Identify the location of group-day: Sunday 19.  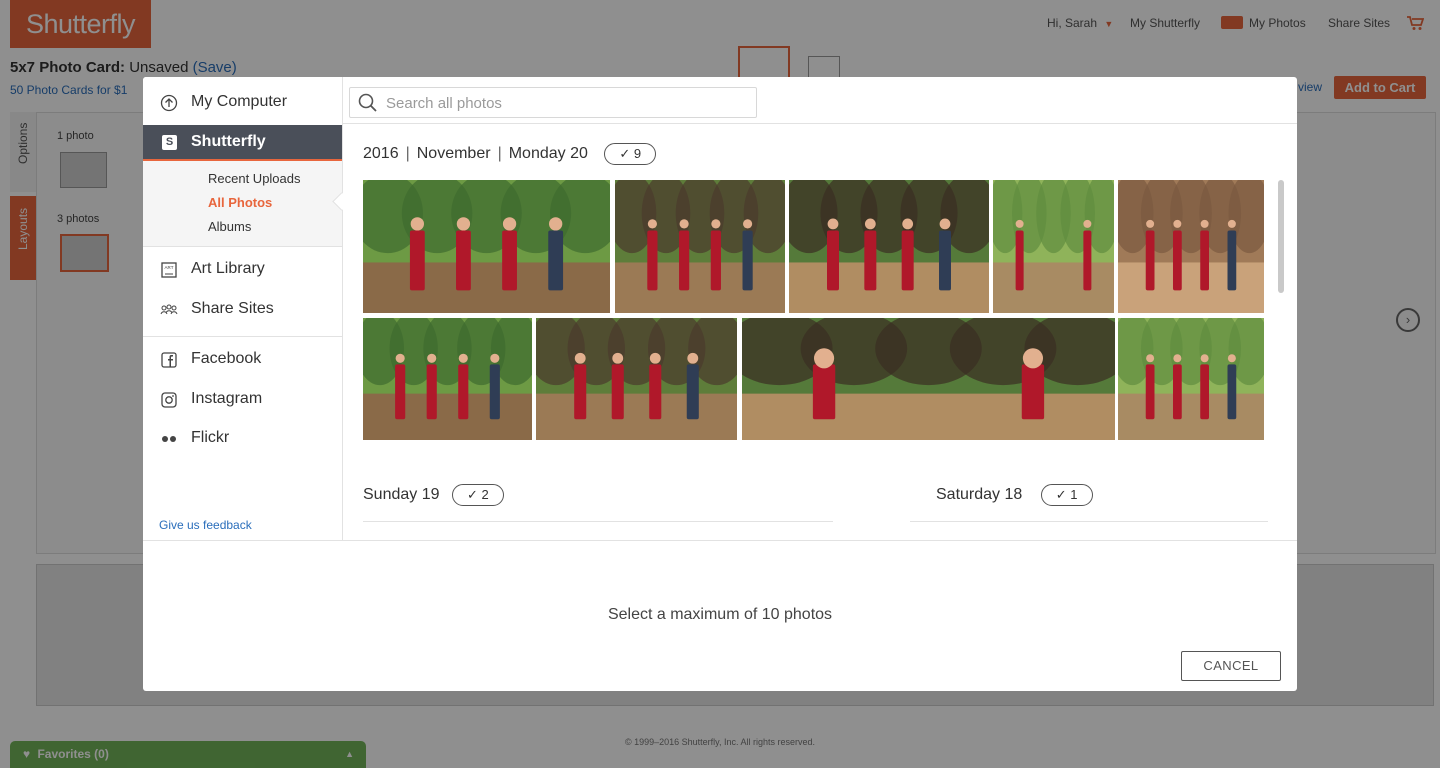
(401, 495).